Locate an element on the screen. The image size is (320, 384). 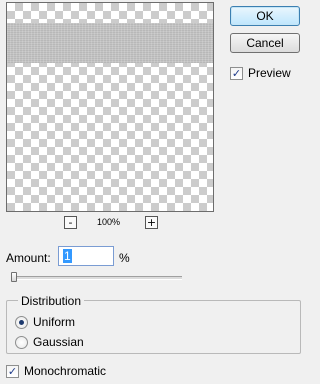
preview-label: Preview is located at coordinates (269, 73).